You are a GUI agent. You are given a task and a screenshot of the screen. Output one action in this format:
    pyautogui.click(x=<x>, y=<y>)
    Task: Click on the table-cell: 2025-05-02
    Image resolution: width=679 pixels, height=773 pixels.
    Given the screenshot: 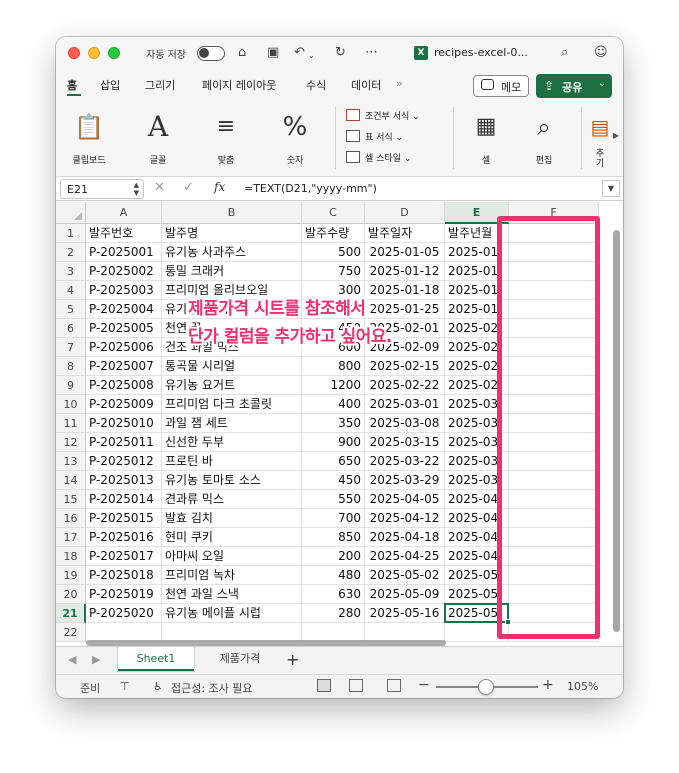 What is the action you would take?
    pyautogui.click(x=405, y=575)
    